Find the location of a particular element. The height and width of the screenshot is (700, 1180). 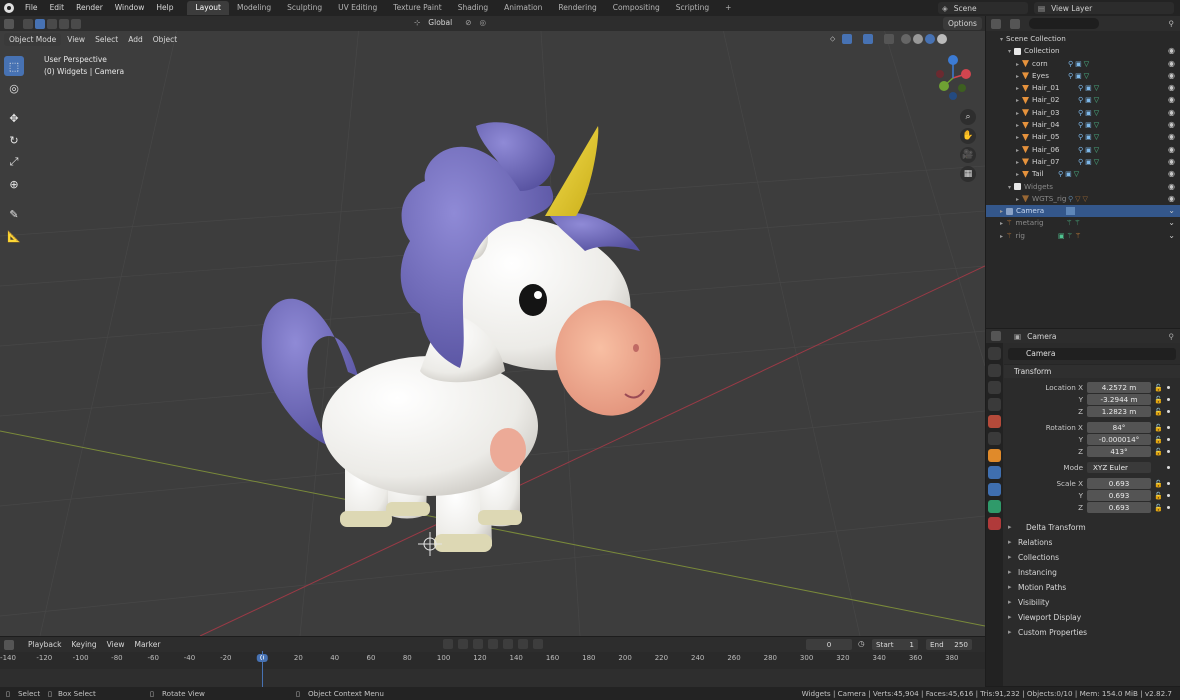

menu-view: View is located at coordinates (116, 644).